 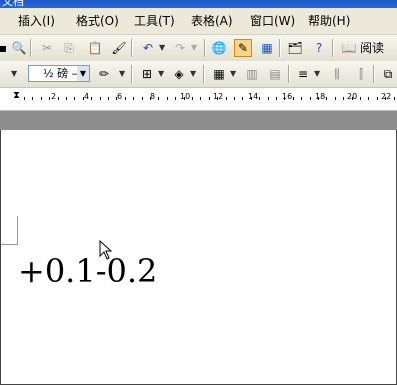 I want to click on document-map-icon: 🗂, so click(x=295, y=48).